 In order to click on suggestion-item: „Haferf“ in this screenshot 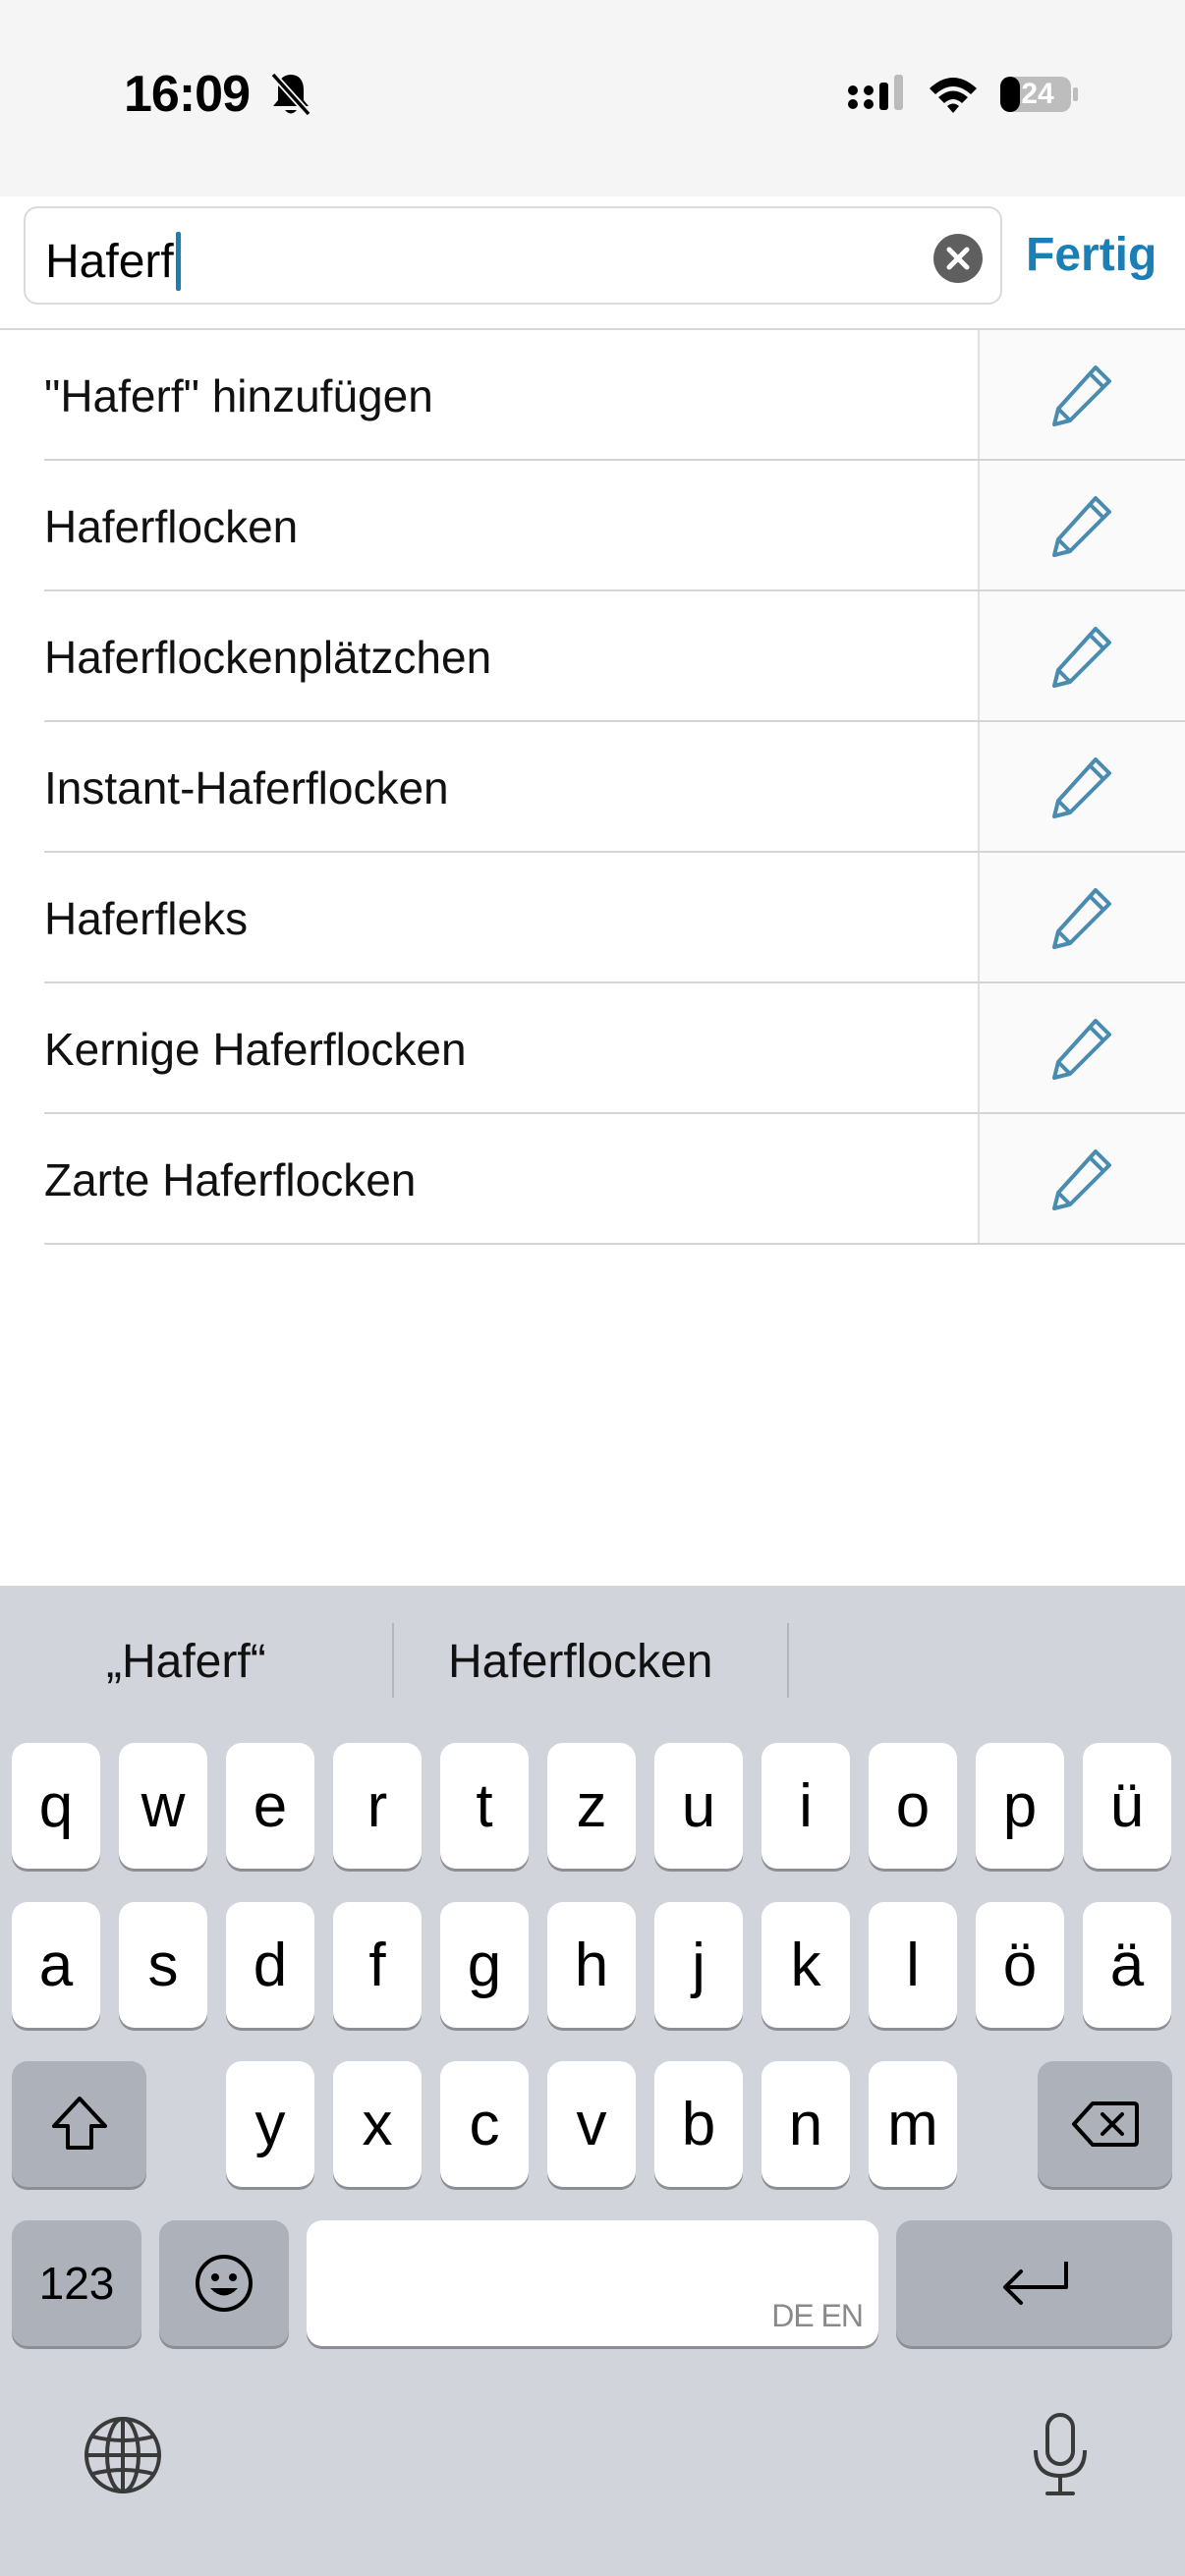, I will do `click(186, 1662)`.